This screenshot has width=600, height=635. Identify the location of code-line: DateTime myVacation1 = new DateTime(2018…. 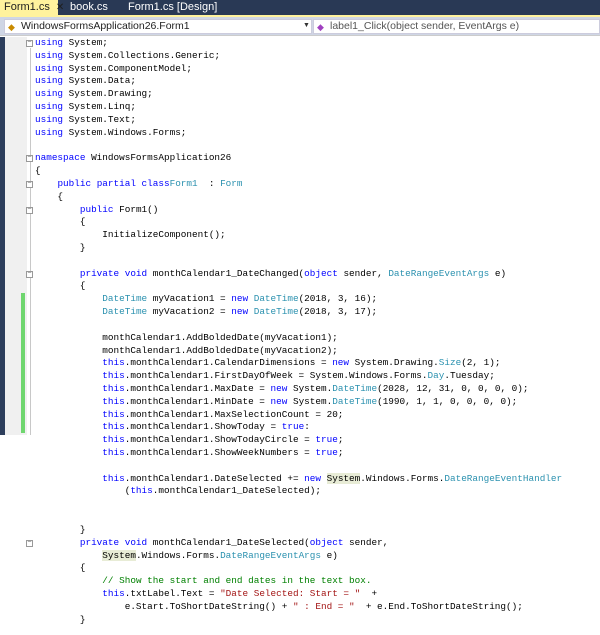
(298, 299).